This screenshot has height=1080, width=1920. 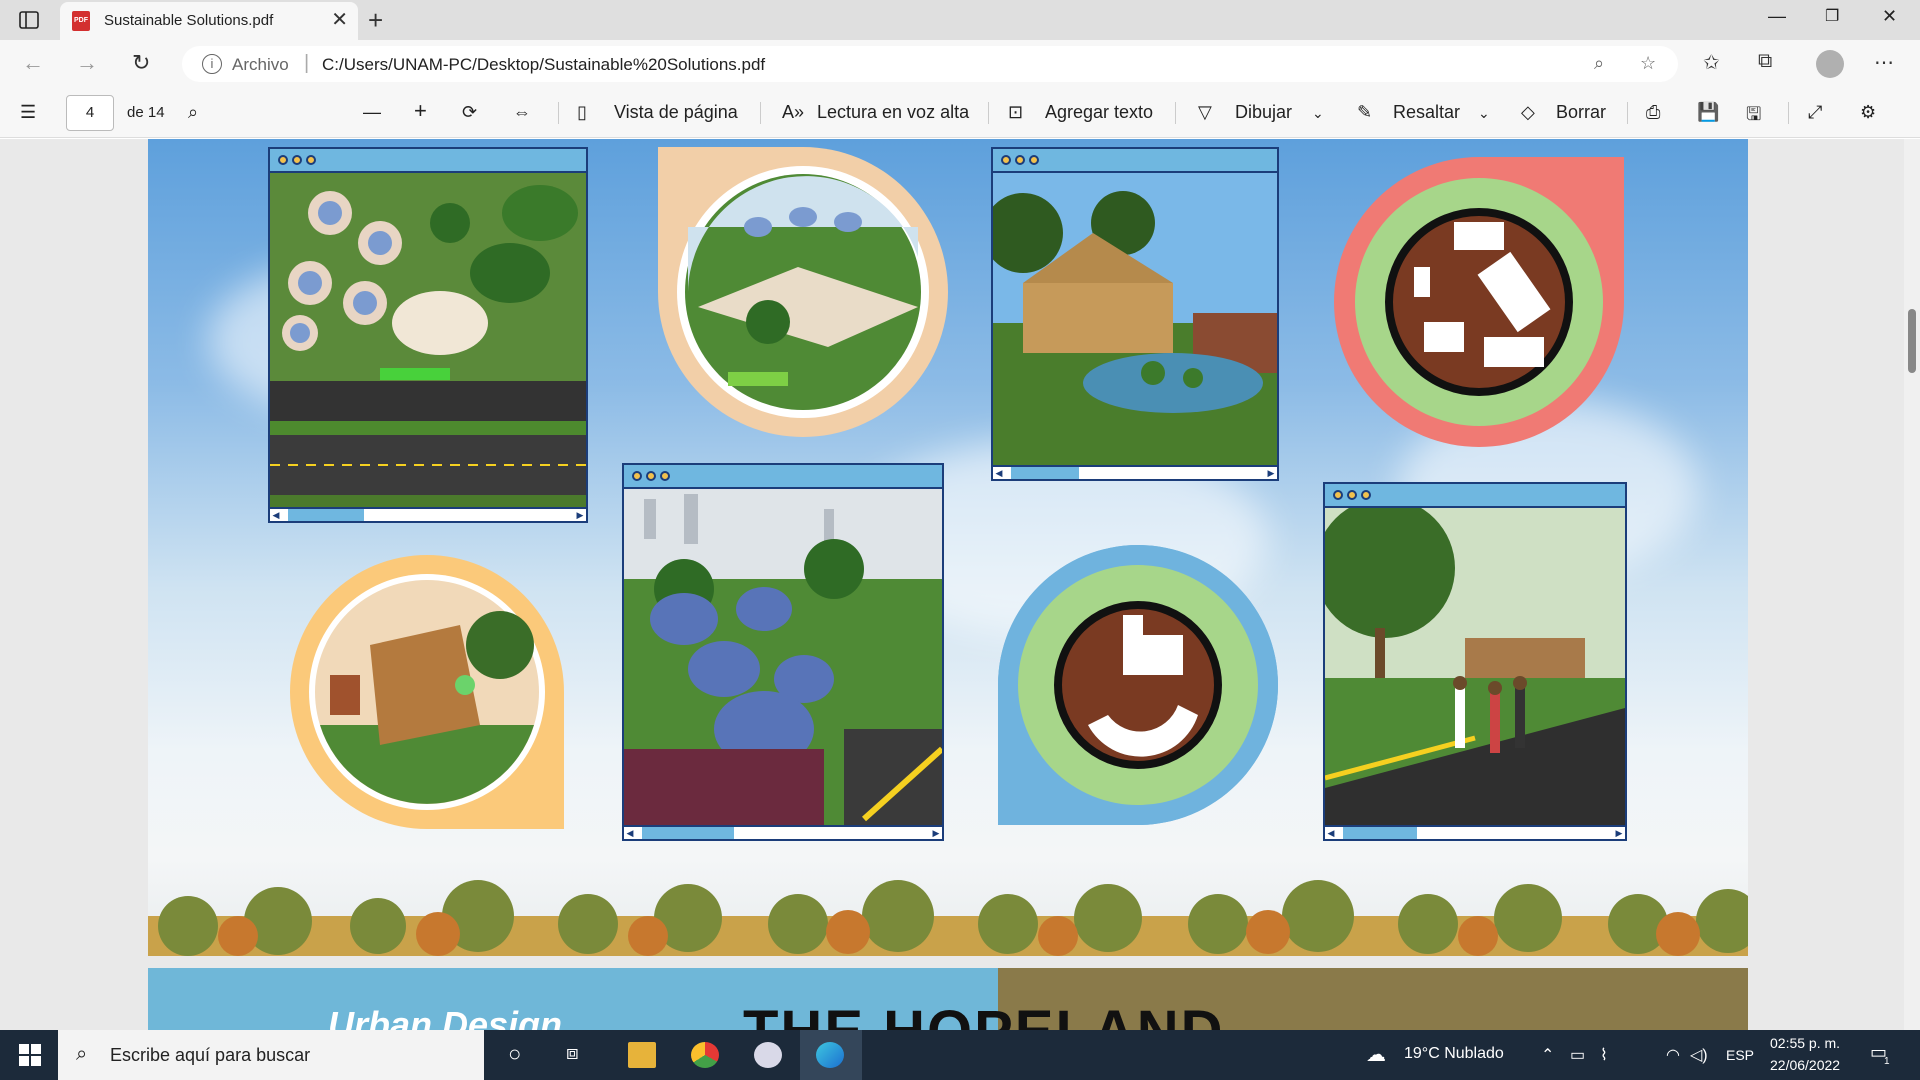 What do you see at coordinates (87, 63) in the screenshot?
I see `forward-icon: →` at bounding box center [87, 63].